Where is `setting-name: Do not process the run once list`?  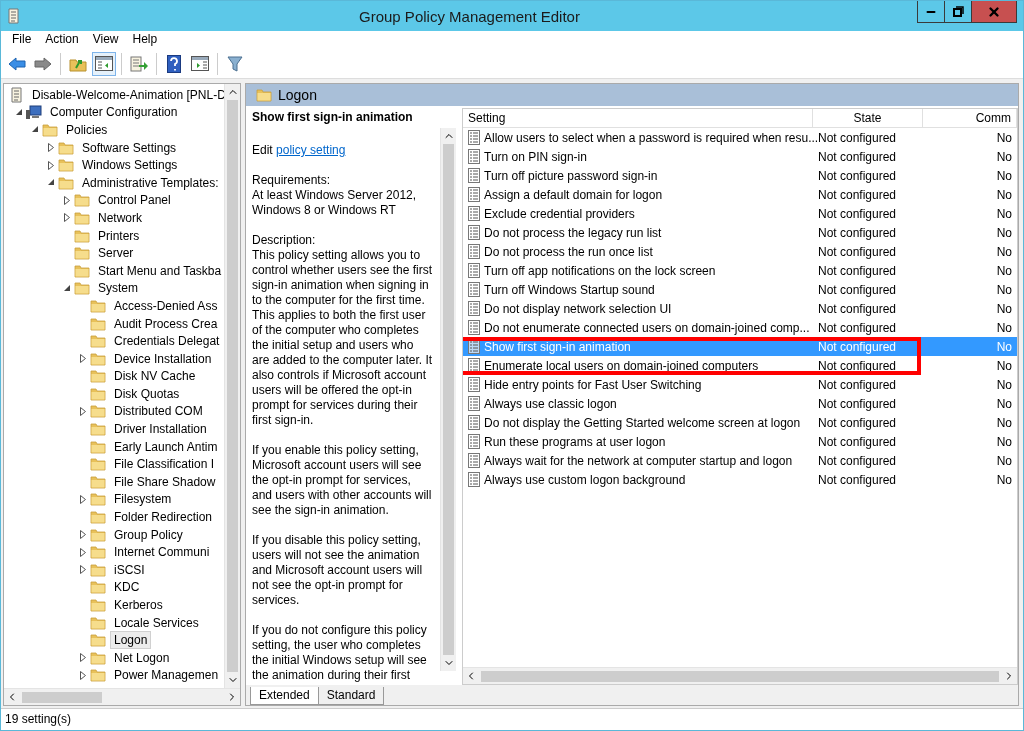
setting-name: Do not process the run once list is located at coordinates (568, 251).